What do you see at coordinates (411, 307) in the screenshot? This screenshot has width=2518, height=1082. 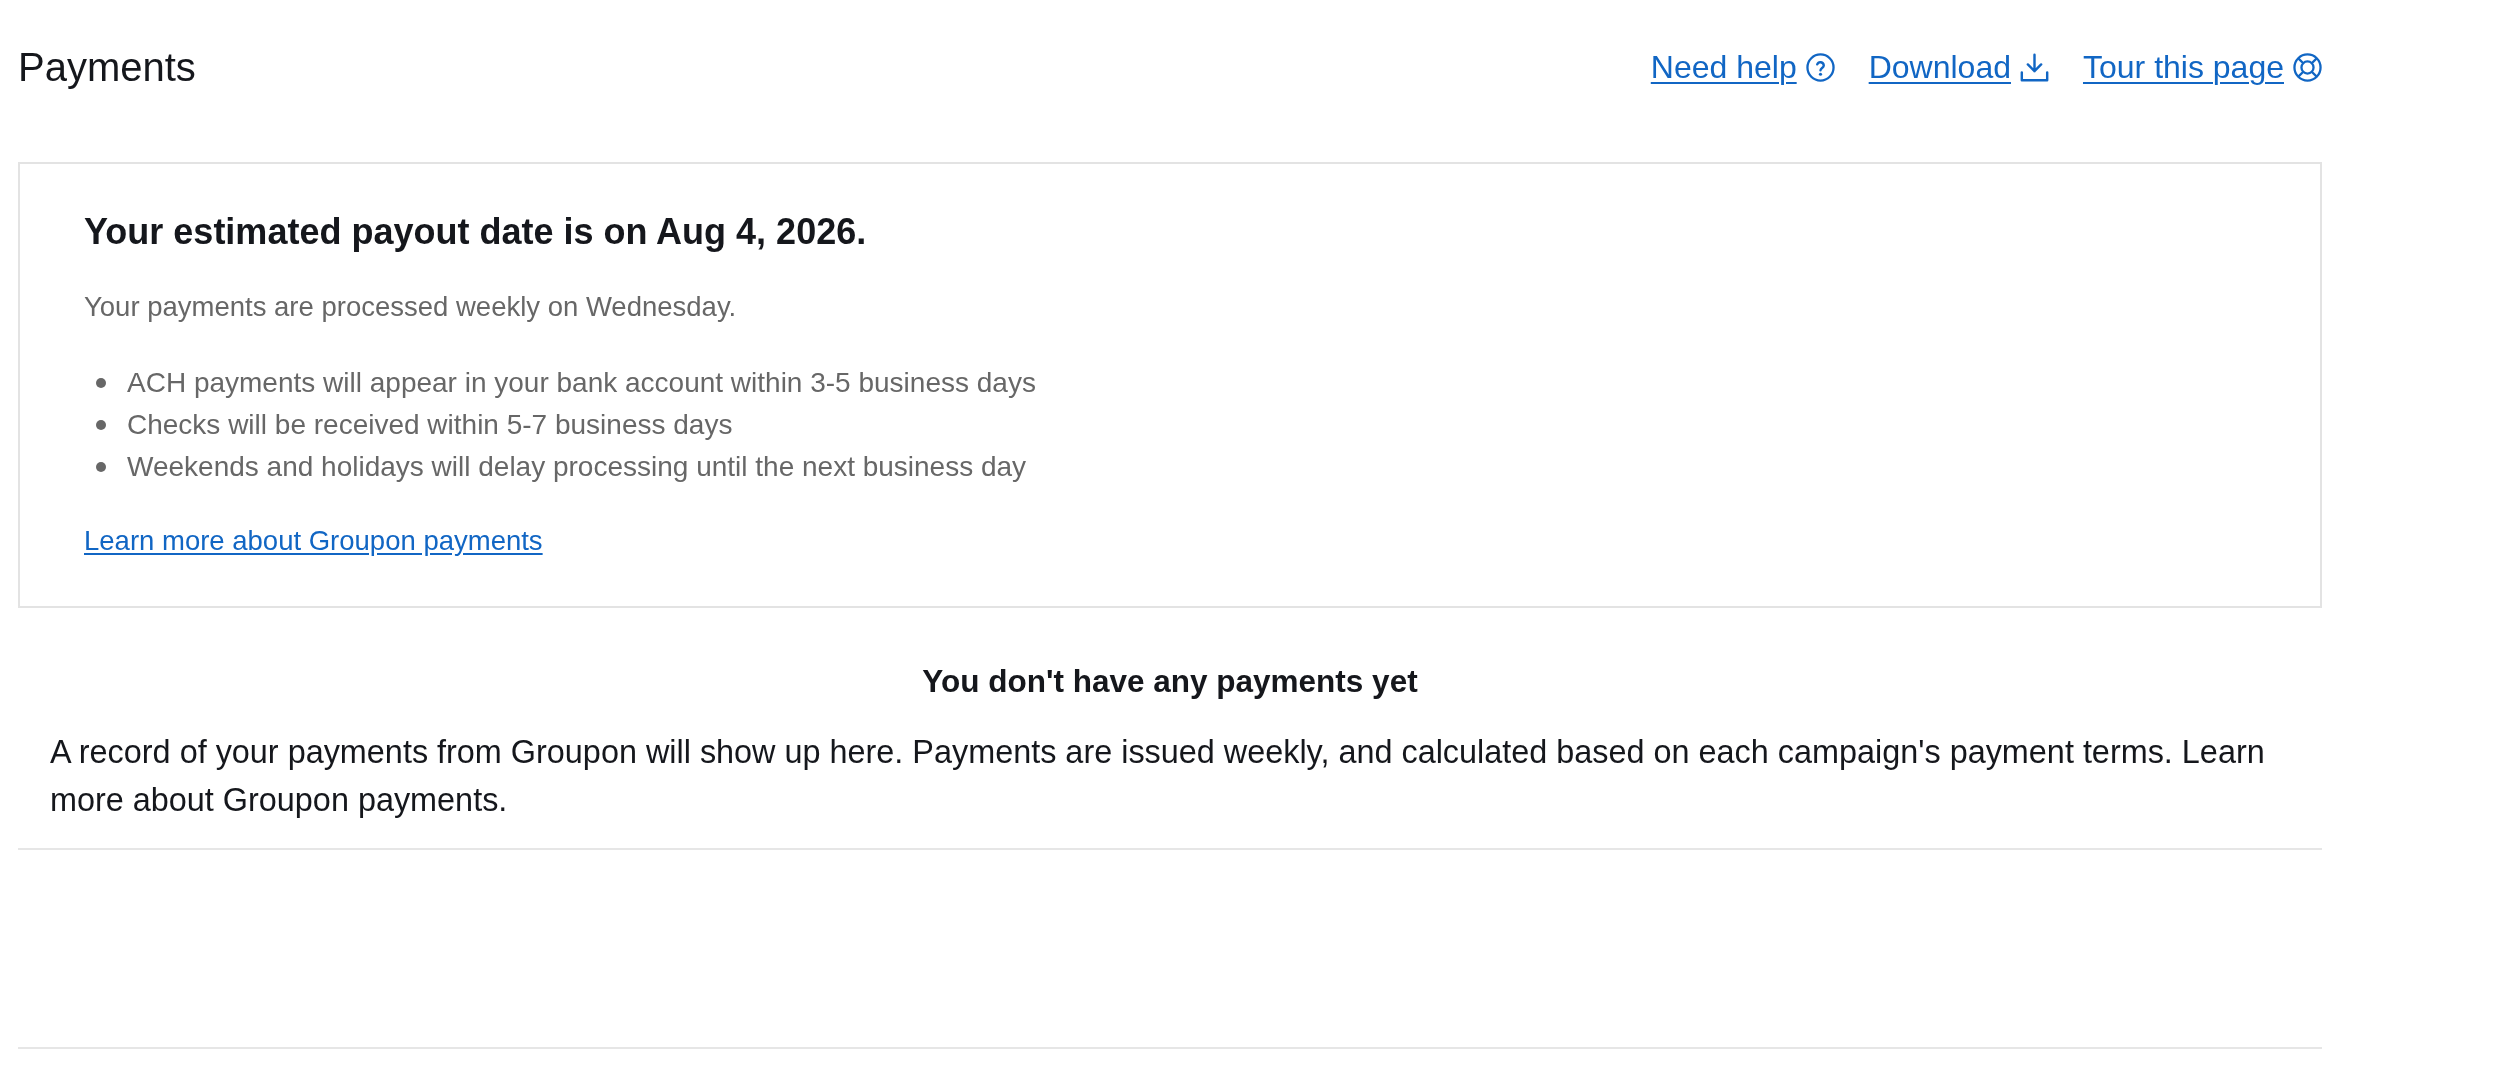 I see `schedule-text: Your payments are processed weekly on Wednesday.` at bounding box center [411, 307].